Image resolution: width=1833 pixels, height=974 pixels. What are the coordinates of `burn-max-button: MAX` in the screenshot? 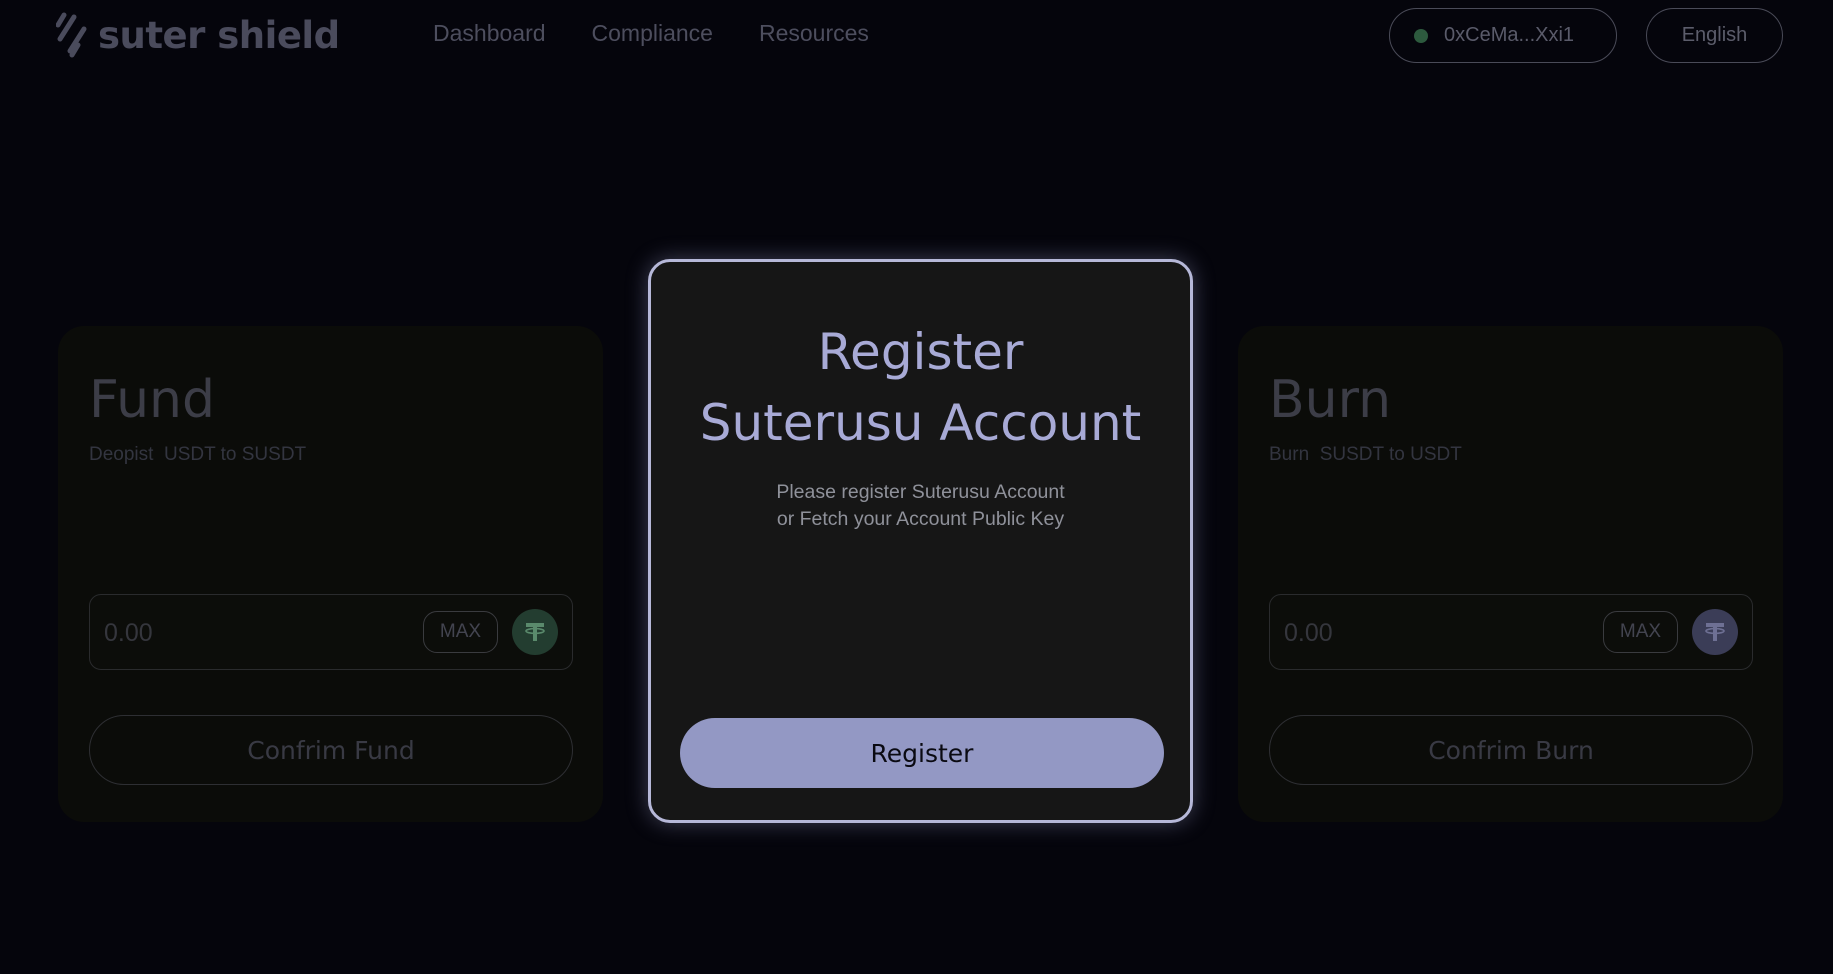 It's located at (1640, 632).